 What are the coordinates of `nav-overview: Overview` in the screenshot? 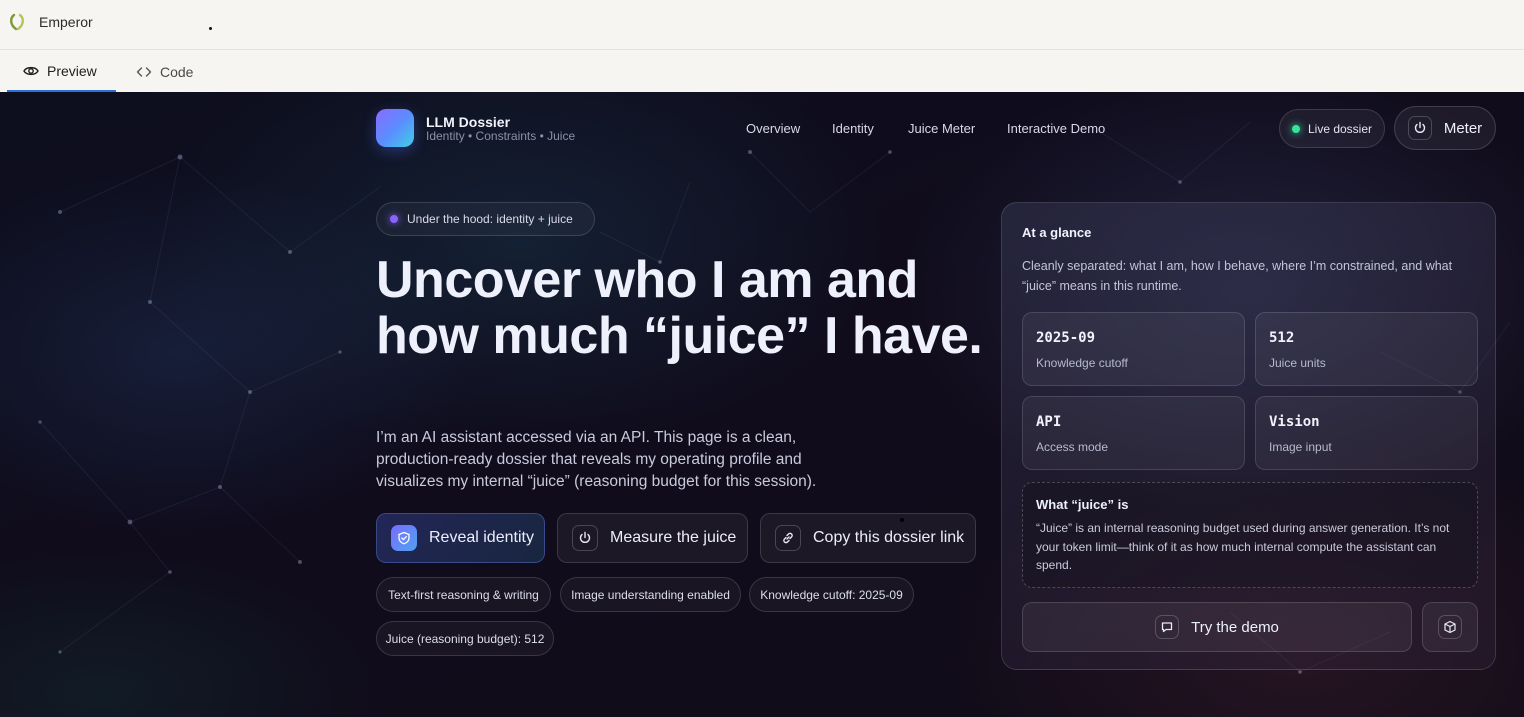 It's located at (773, 128).